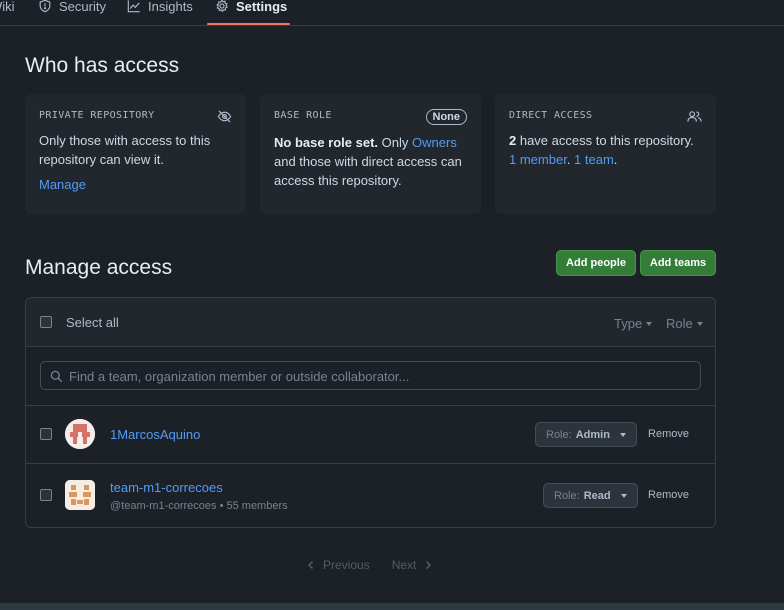  I want to click on tab-wiki: Wiki, so click(7, 13).